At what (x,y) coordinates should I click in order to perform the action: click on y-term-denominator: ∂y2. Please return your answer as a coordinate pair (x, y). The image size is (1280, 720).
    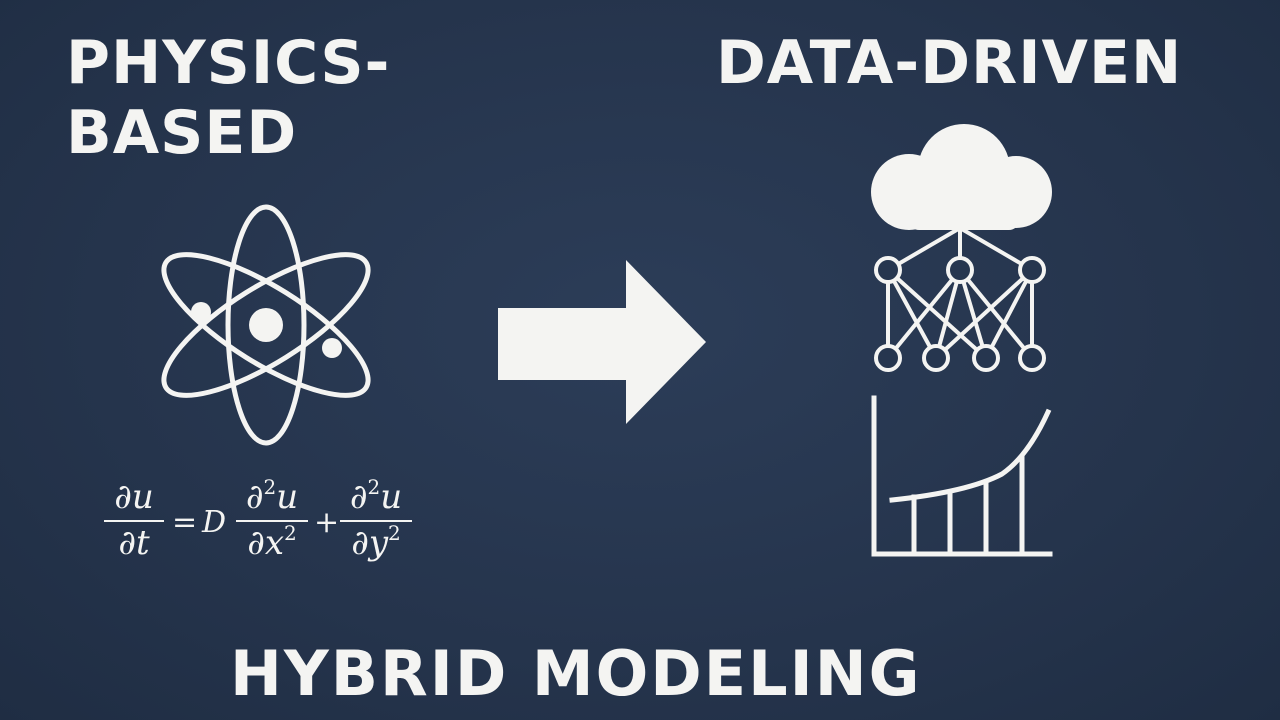
    Looking at the image, I should click on (376, 542).